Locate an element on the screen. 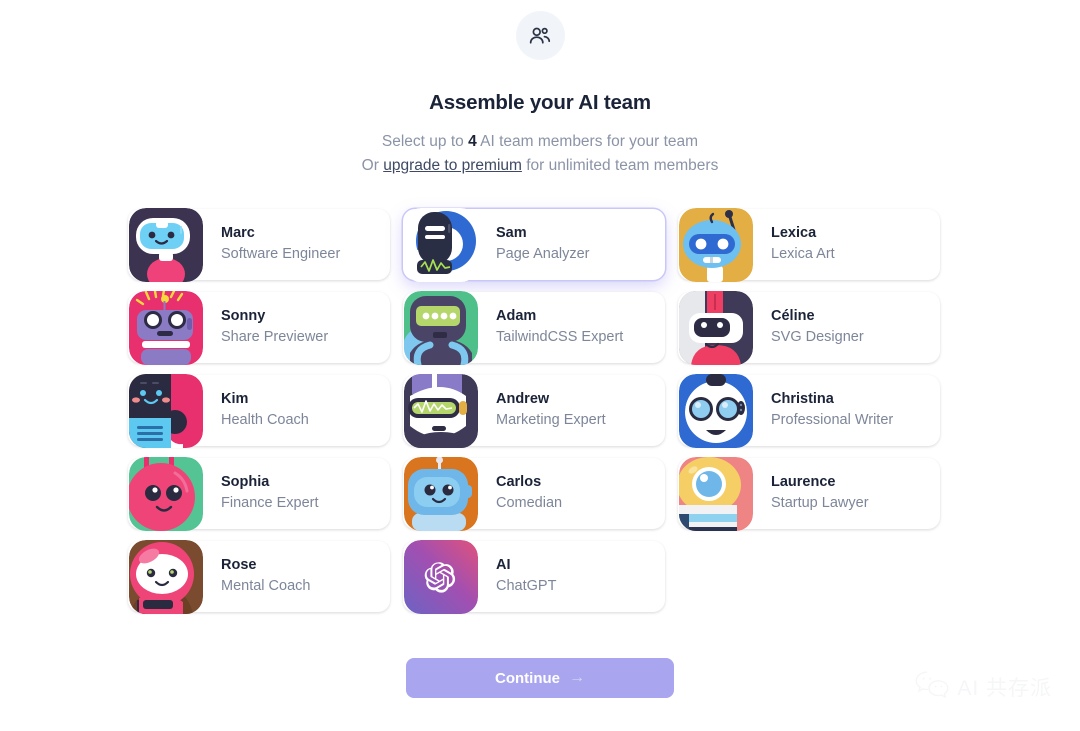  team-member-card: Céline SVG Designer is located at coordinates (809, 327).